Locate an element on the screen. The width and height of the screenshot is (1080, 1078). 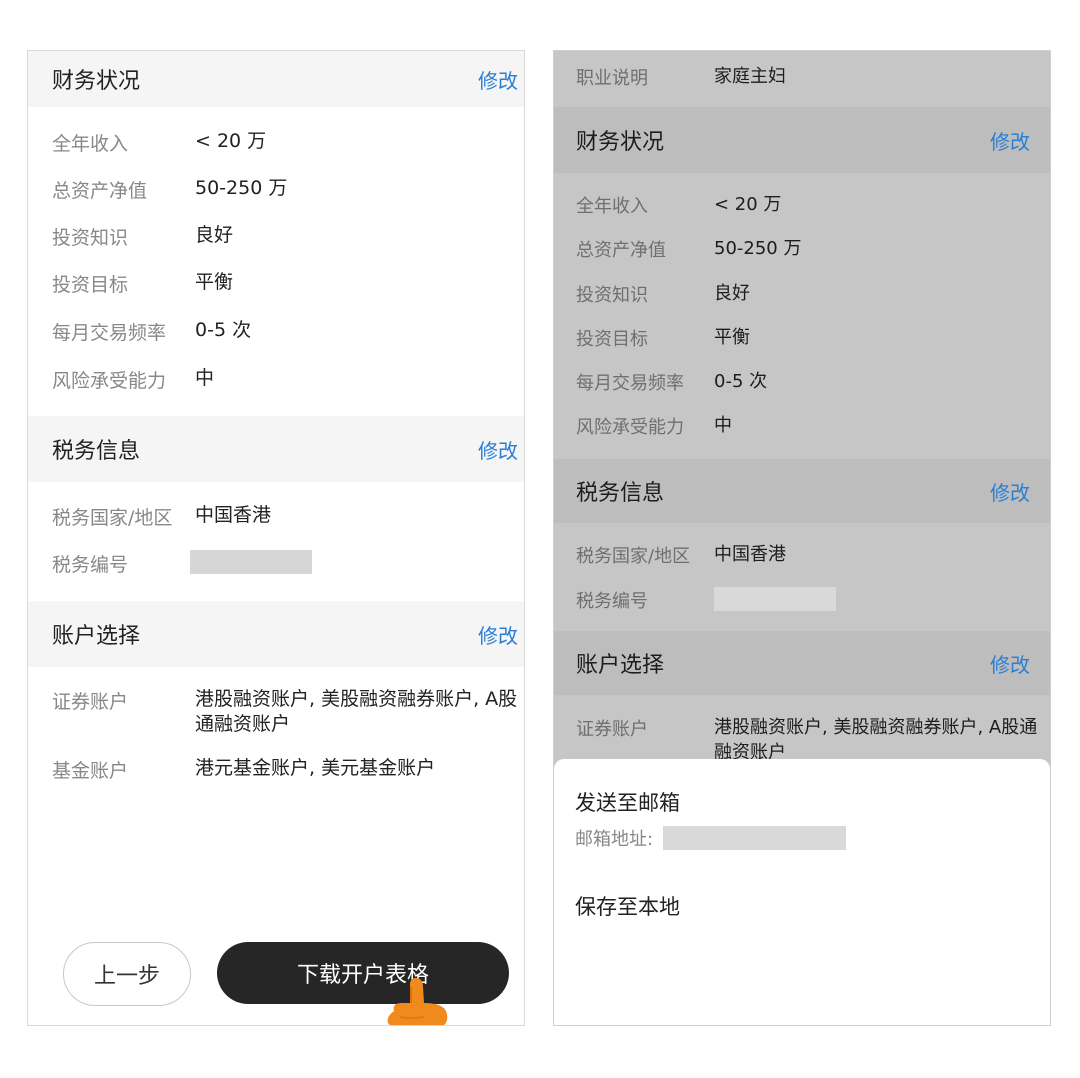
row-label: 基金账户 is located at coordinates (90, 771).